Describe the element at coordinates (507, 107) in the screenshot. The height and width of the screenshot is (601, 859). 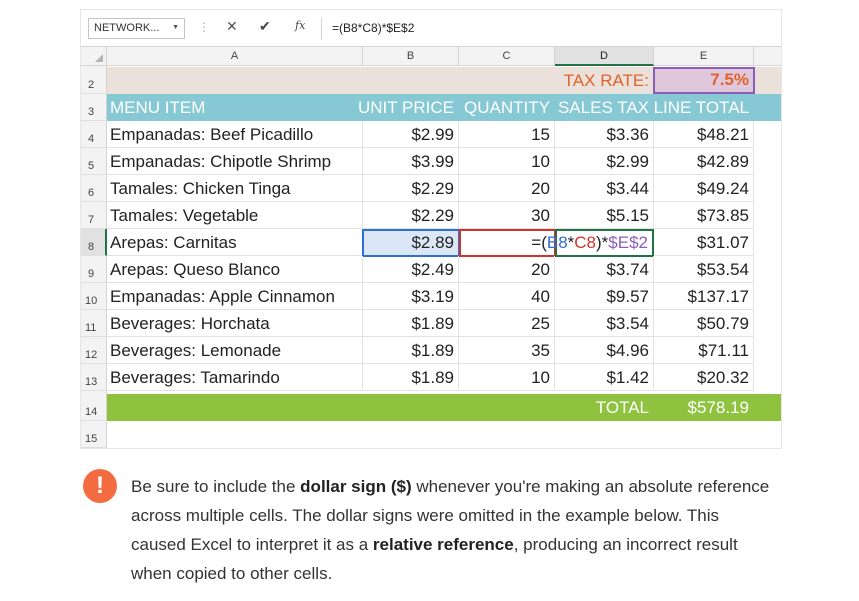
I see `header-quantity: QUANTITY` at that location.